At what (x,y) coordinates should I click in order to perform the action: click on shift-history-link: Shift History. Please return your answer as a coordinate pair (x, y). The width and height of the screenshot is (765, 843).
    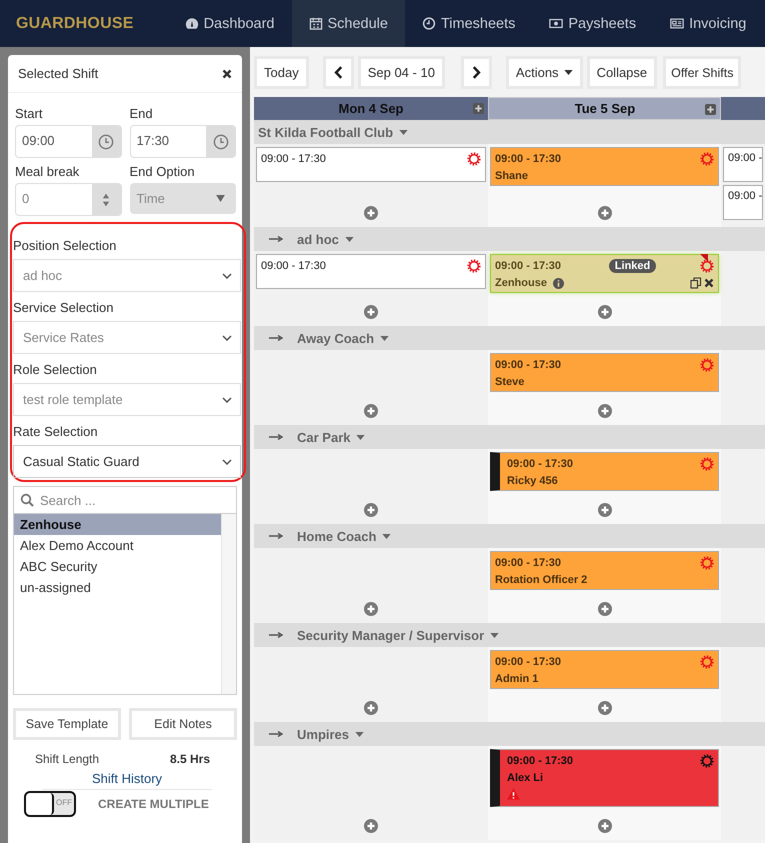
    Looking at the image, I should click on (127, 780).